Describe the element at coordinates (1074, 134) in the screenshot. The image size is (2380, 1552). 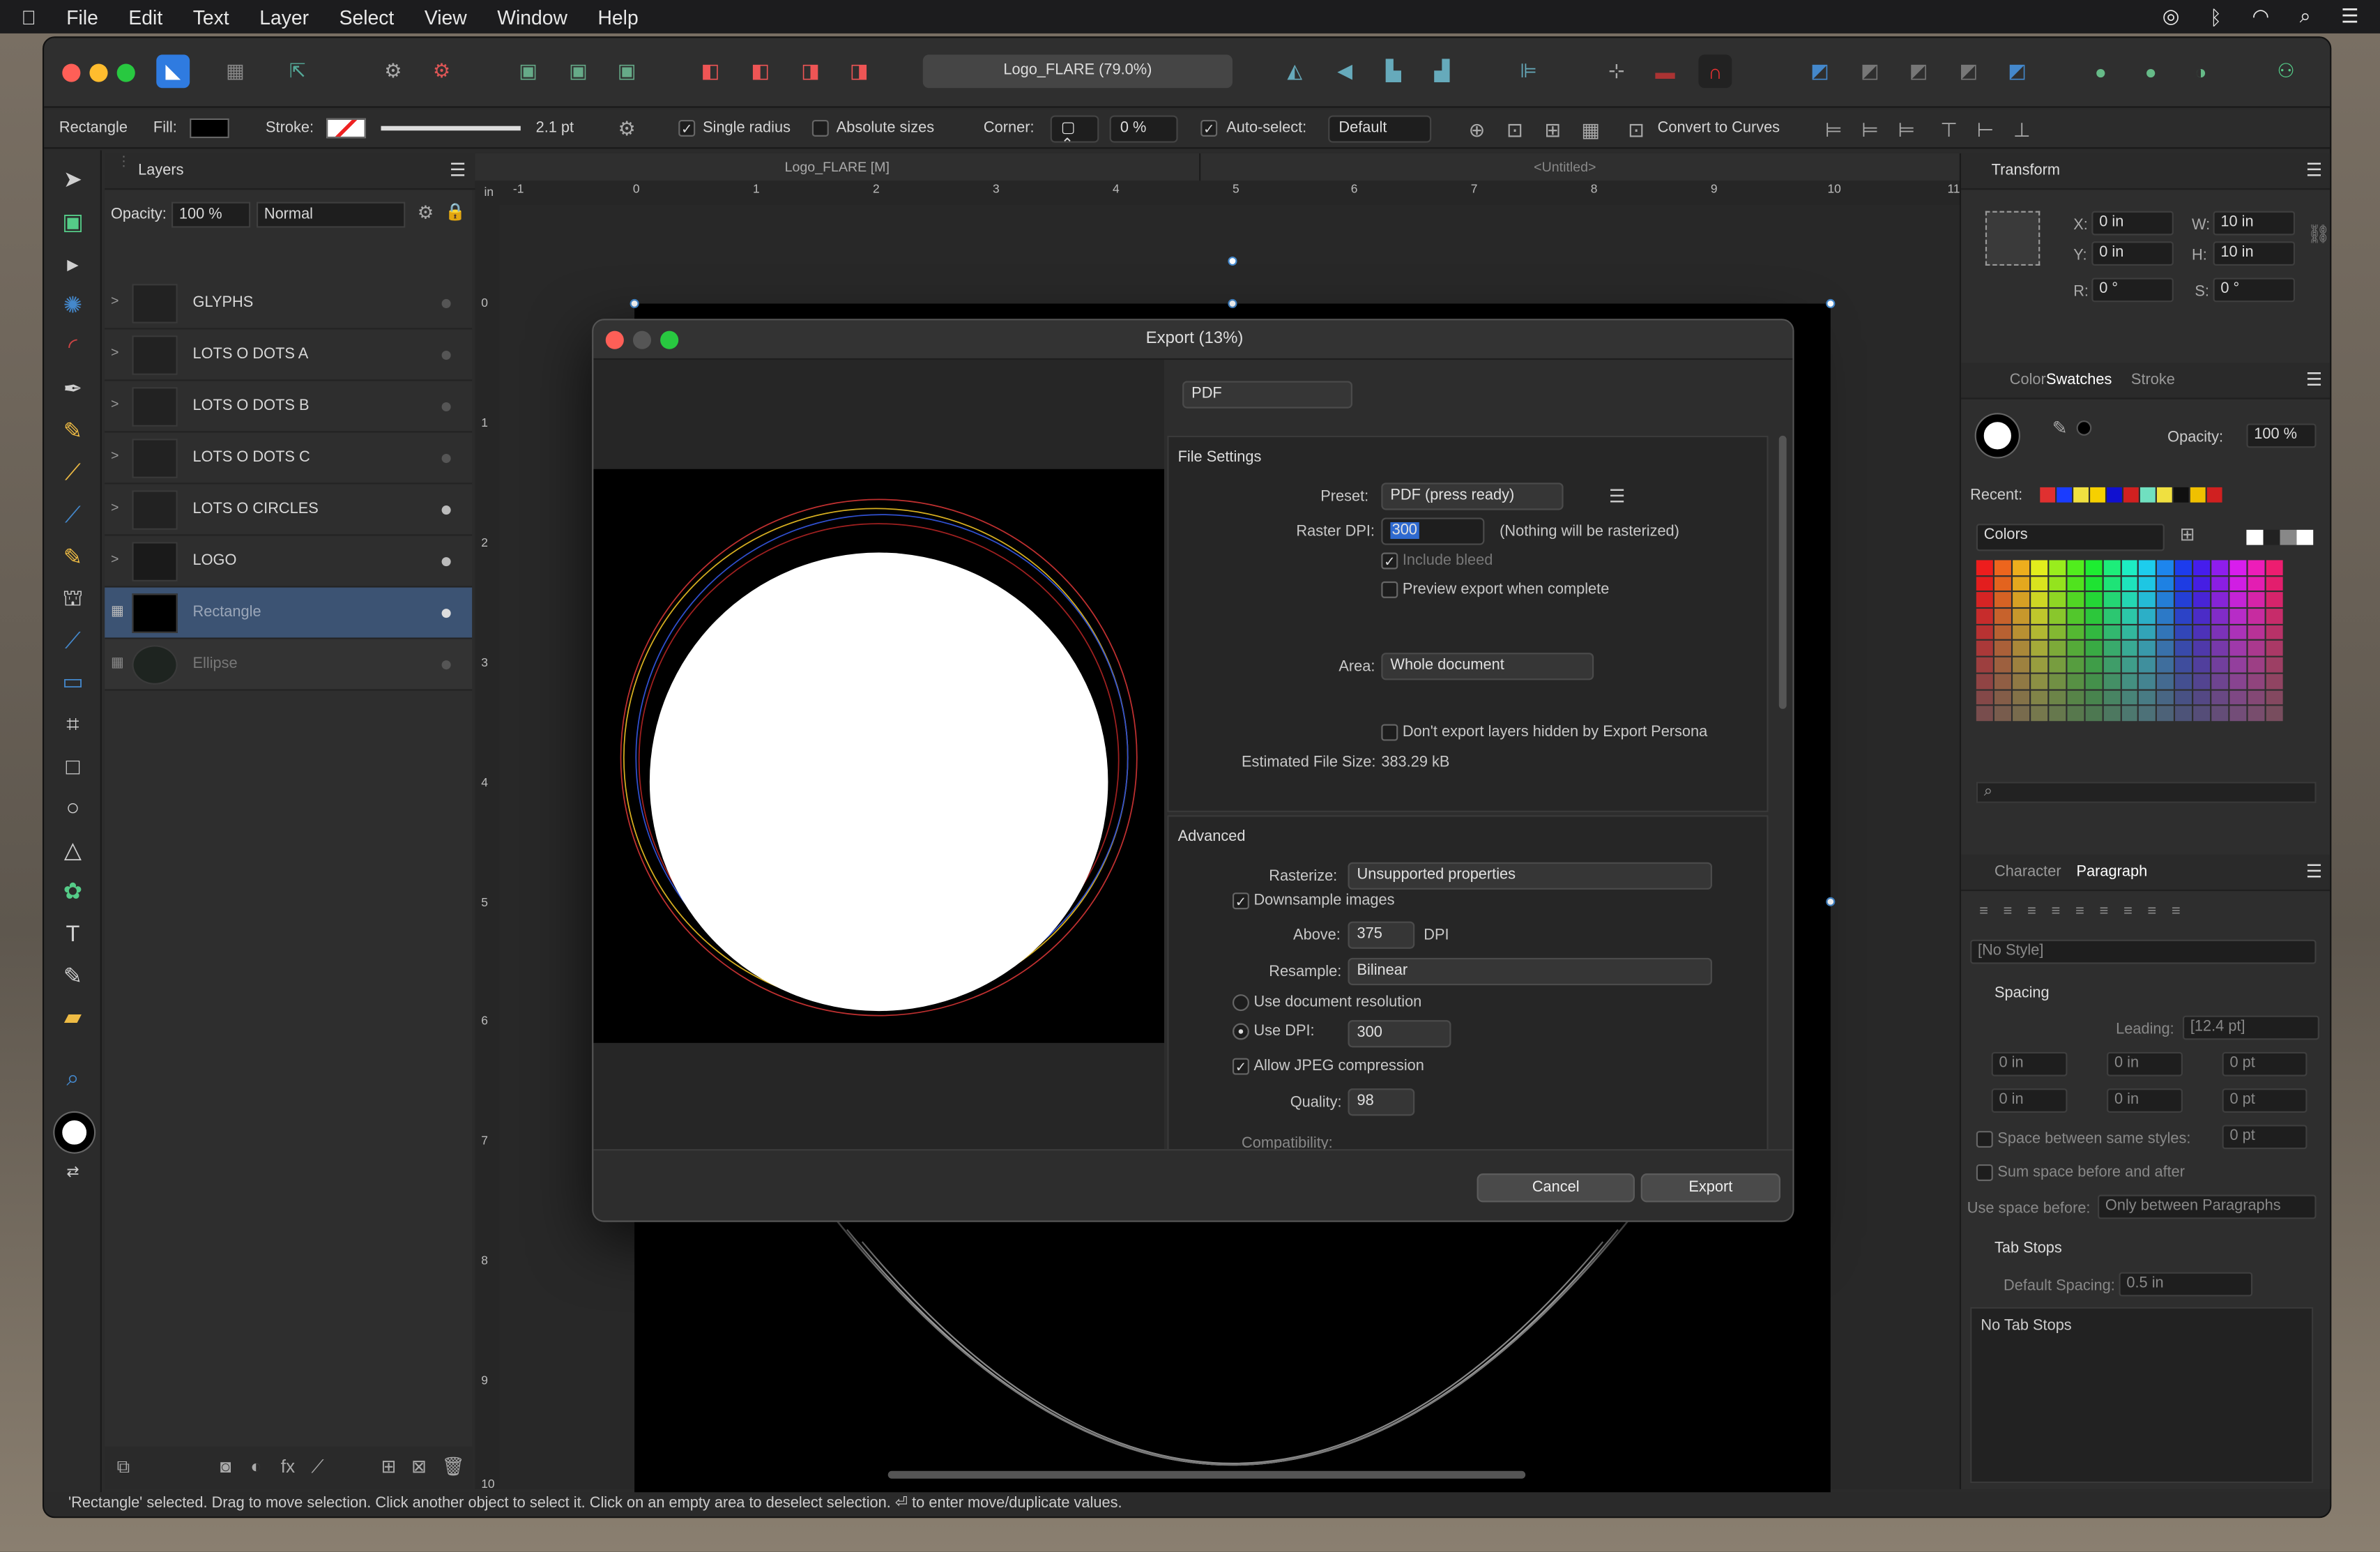
I see `corner-type-select: ▢ ⌃` at that location.